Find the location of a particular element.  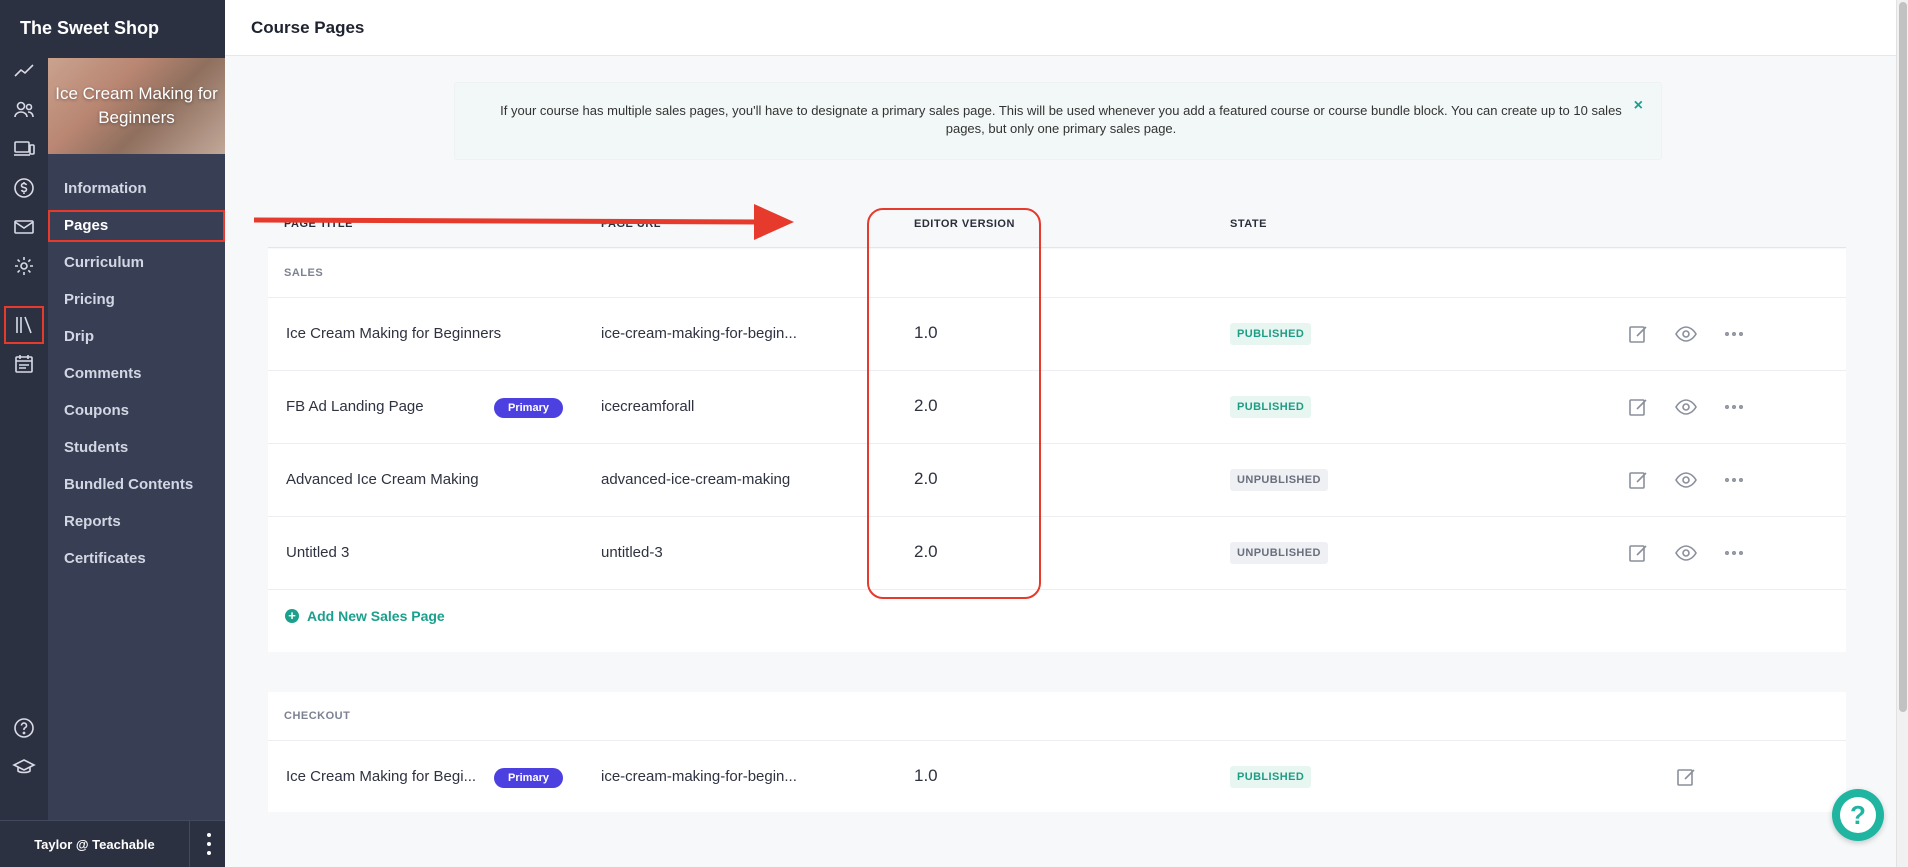

page-url-cell: advanced-ice-cream-making is located at coordinates (696, 479).